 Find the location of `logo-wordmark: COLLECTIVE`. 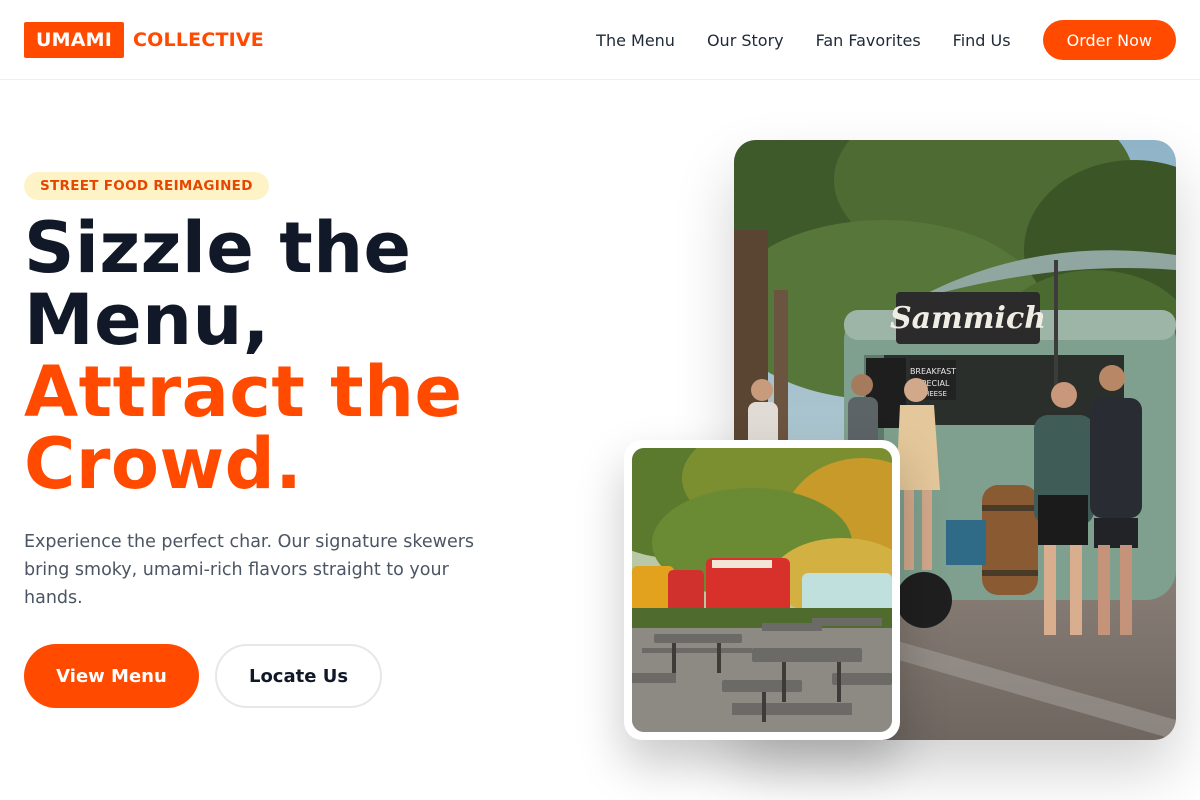

logo-wordmark: COLLECTIVE is located at coordinates (198, 40).